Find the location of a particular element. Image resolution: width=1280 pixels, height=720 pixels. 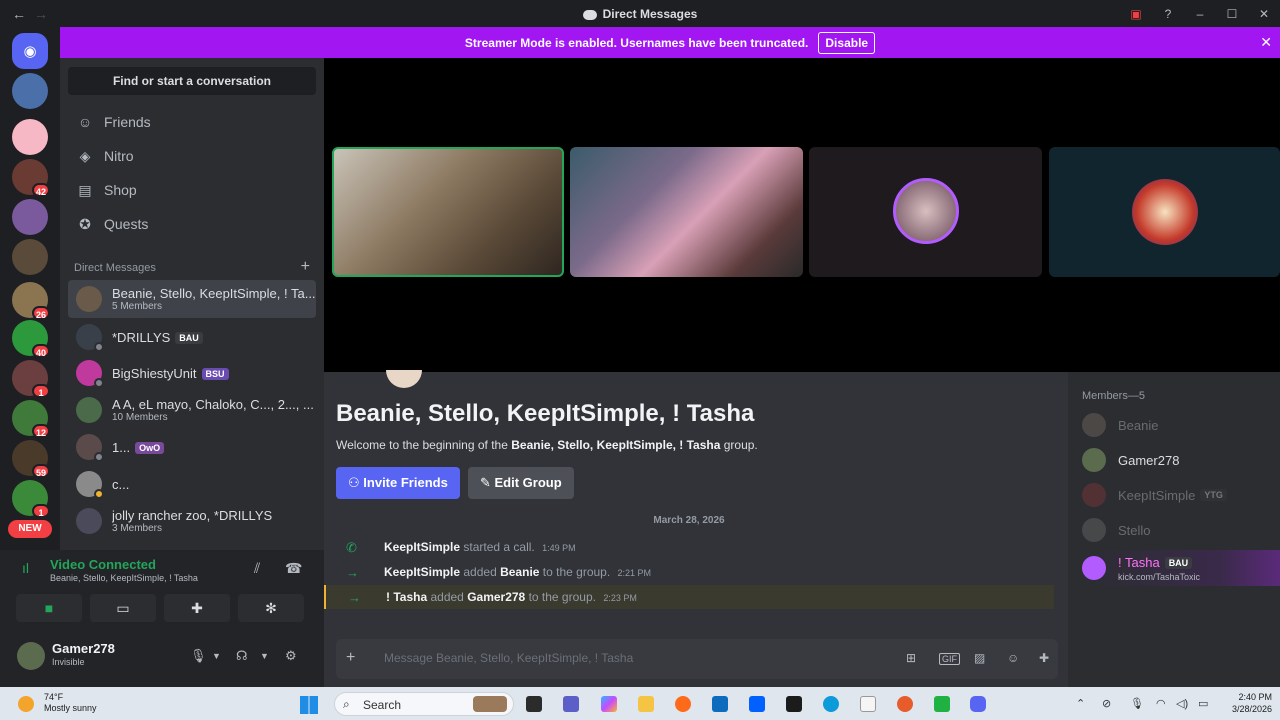

nav-friends: ☺ Friends is located at coordinates (192, 122).